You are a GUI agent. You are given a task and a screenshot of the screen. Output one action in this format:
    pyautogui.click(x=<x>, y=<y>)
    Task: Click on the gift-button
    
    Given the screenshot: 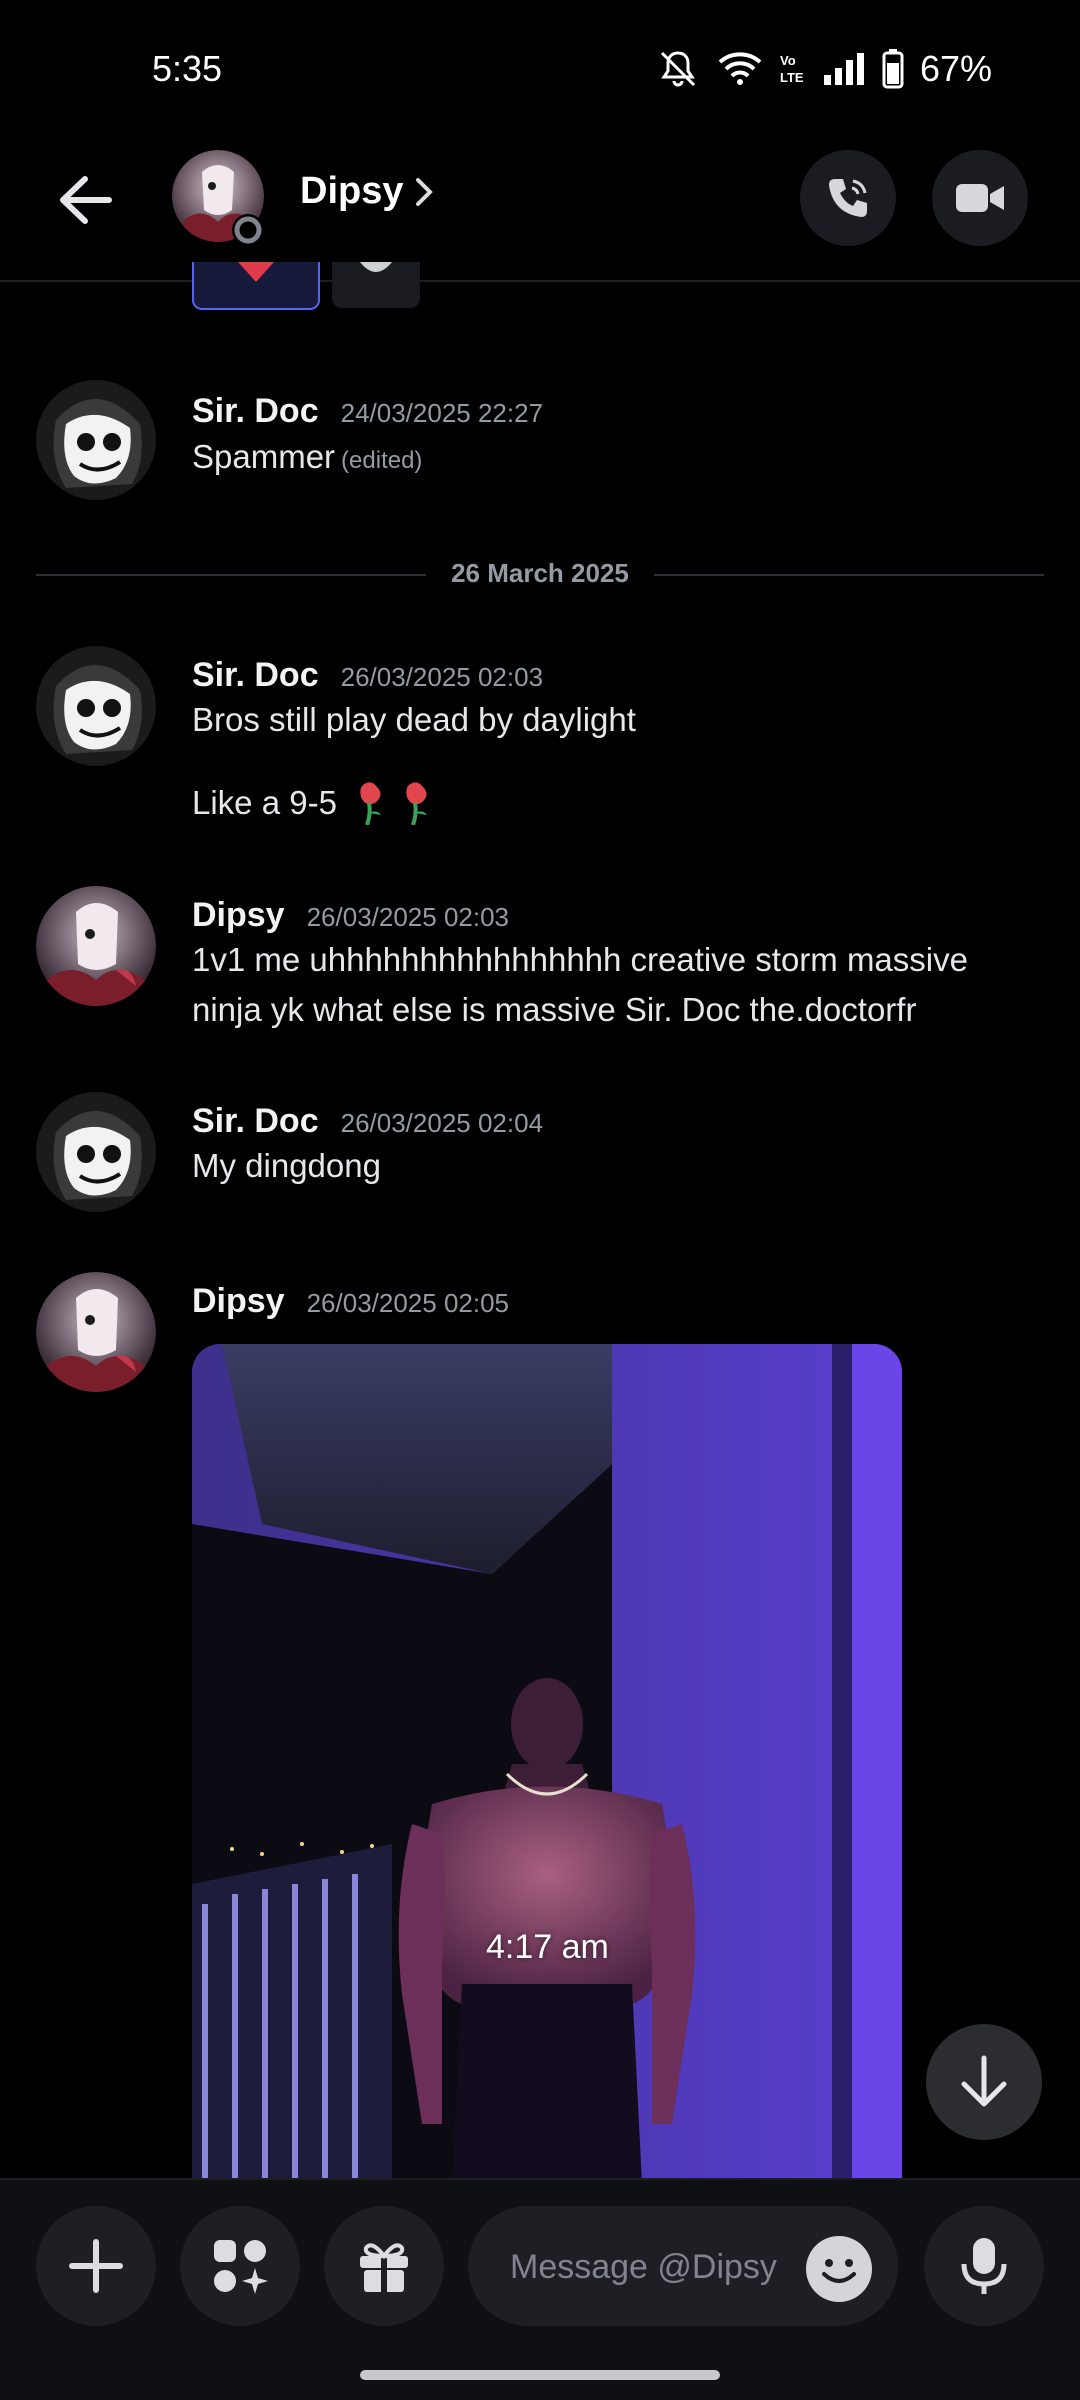 What is the action you would take?
    pyautogui.click(x=384, y=2266)
    